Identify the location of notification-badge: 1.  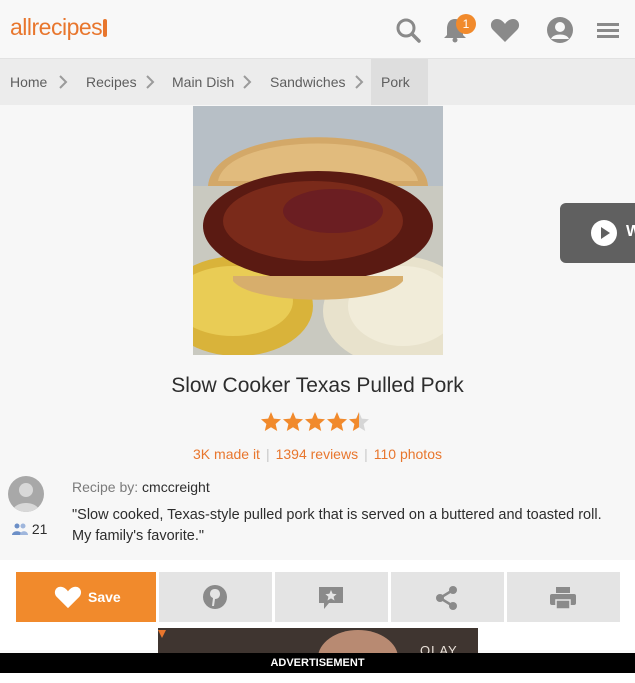
(466, 24).